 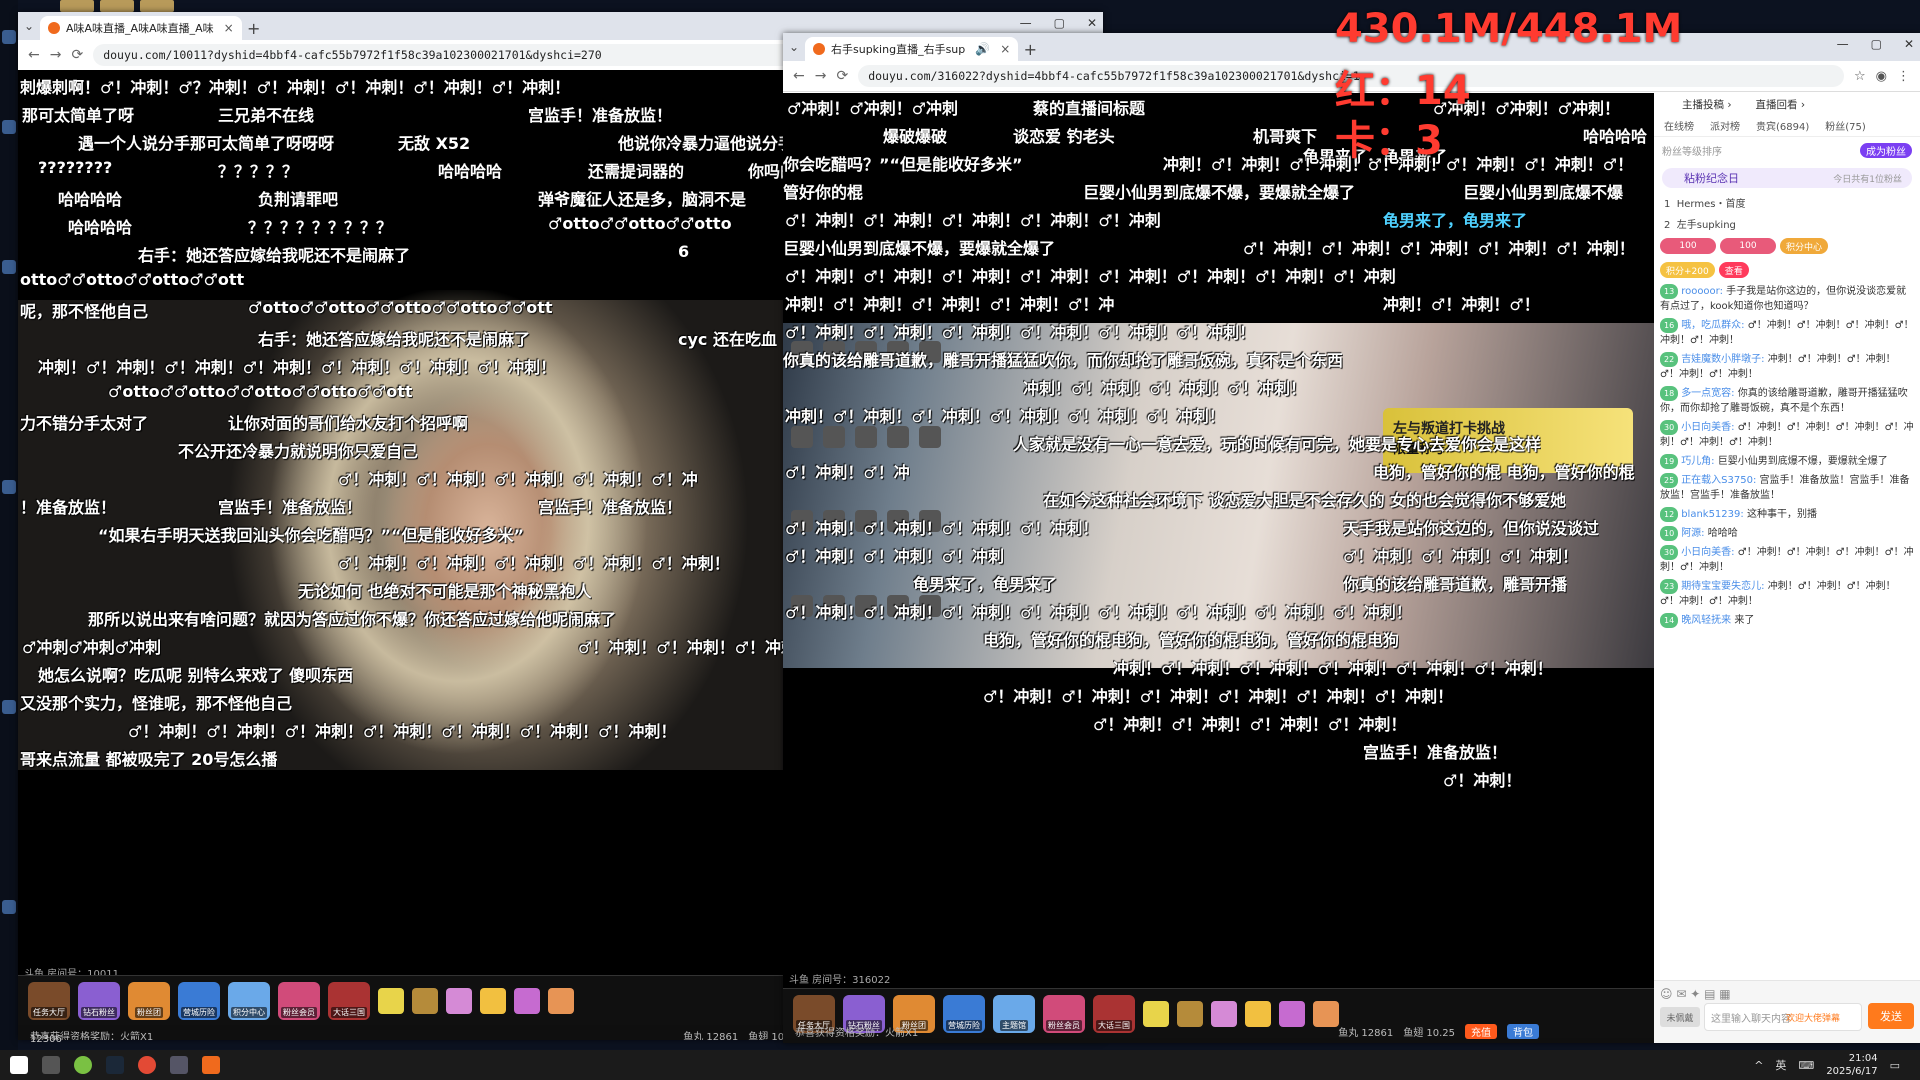 I want to click on right-recharge-button: 充值, so click(x=1481, y=1031).